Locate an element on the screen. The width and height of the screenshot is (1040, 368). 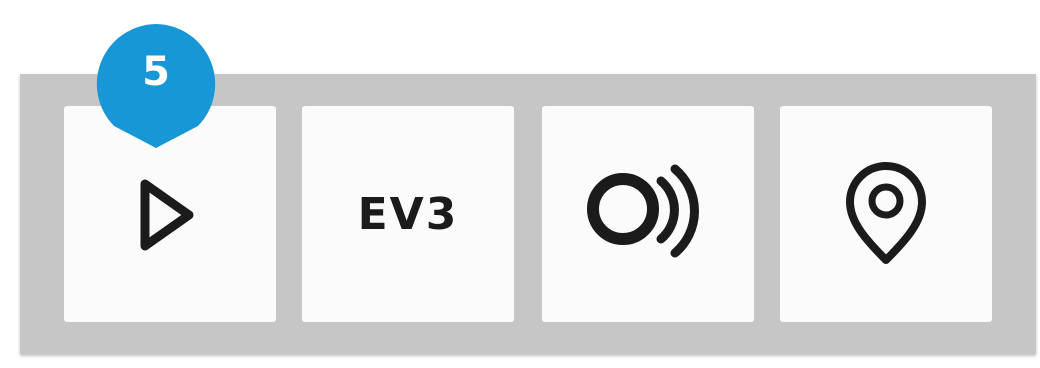
step-callout-badge: 5 is located at coordinates (156, 86).